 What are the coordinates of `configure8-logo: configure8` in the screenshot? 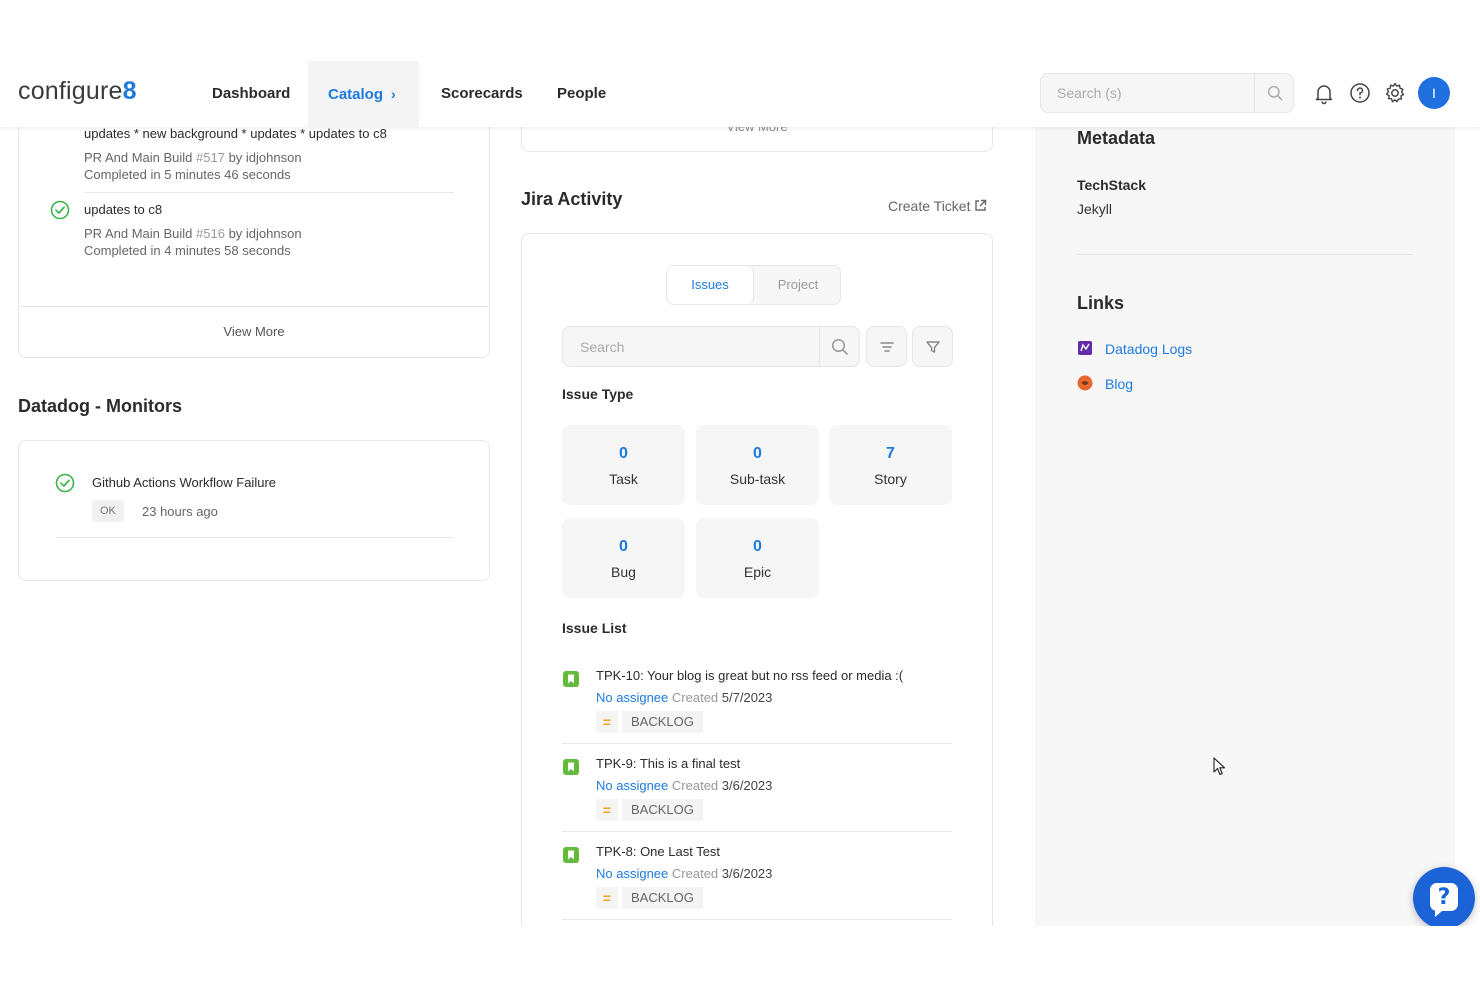 It's located at (77, 91).